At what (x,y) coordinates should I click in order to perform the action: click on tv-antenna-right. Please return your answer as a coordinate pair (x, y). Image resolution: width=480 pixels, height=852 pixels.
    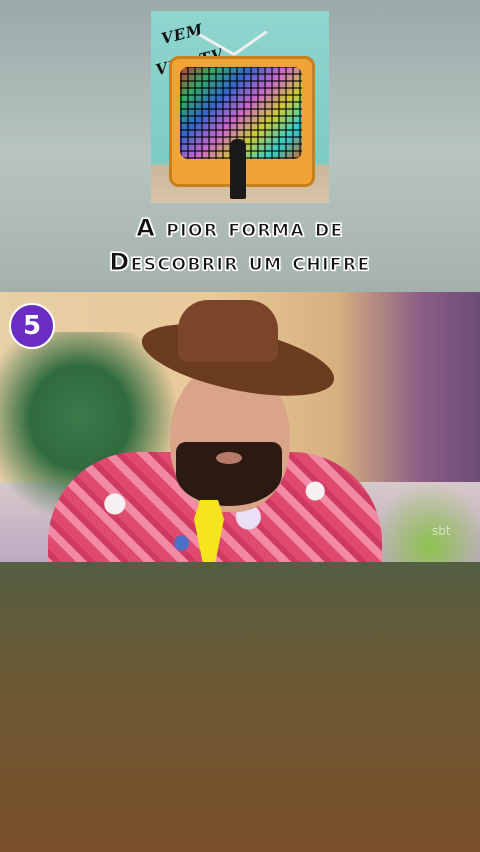
    Looking at the image, I should click on (250, 43).